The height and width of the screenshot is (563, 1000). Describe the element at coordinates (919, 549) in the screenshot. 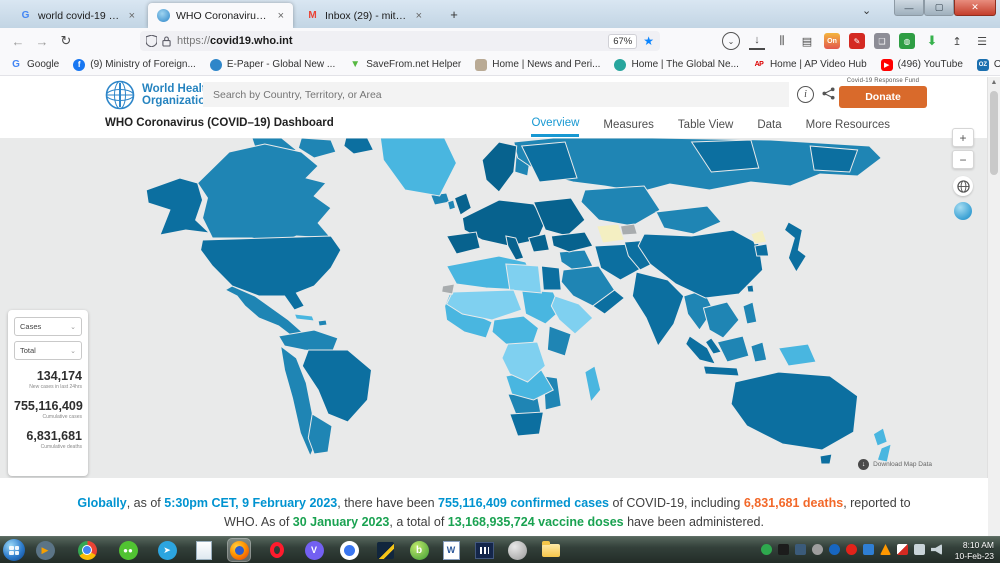

I see `tray-network-icon` at that location.